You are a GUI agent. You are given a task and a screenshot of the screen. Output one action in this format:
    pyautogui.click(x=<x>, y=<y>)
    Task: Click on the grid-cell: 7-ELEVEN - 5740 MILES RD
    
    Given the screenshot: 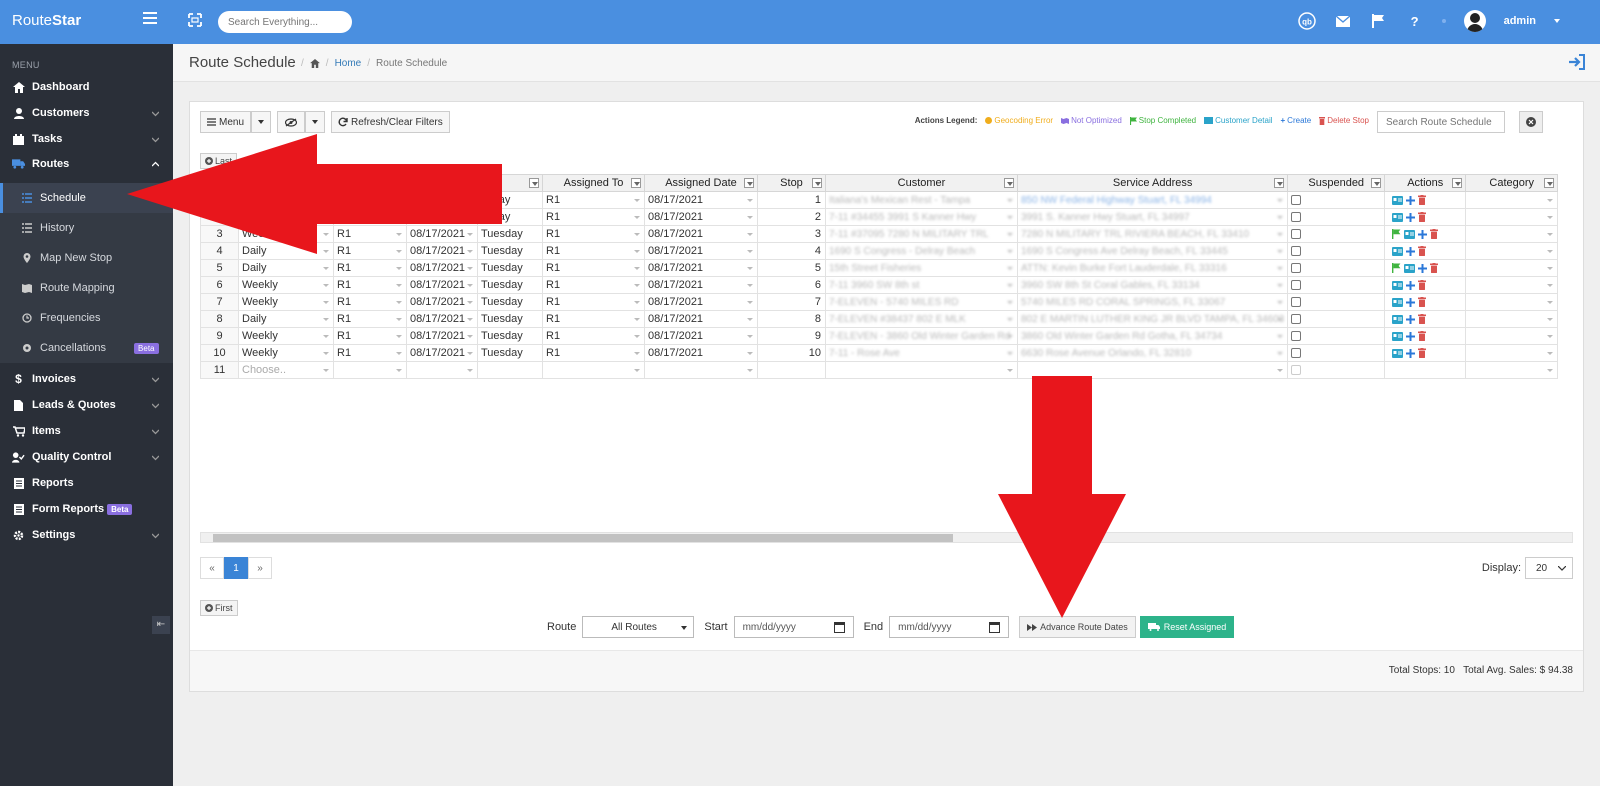 What is the action you would take?
    pyautogui.click(x=921, y=302)
    